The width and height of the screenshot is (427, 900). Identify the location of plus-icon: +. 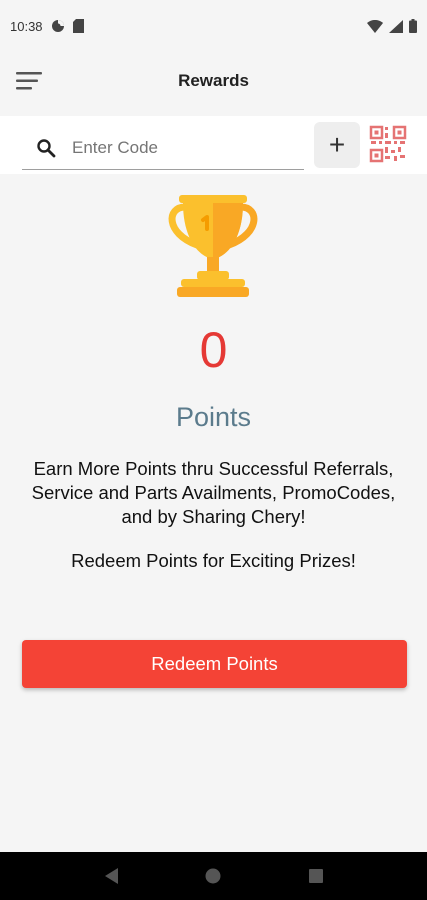
(337, 144).